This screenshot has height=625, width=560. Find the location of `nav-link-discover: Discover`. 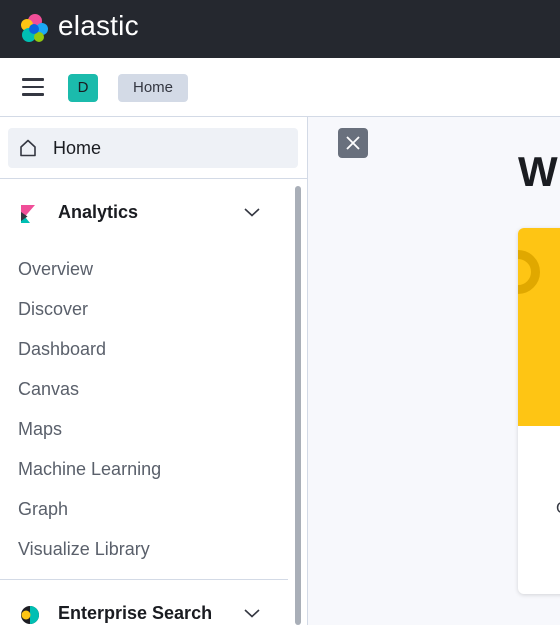

nav-link-discover: Discover is located at coordinates (53, 309).